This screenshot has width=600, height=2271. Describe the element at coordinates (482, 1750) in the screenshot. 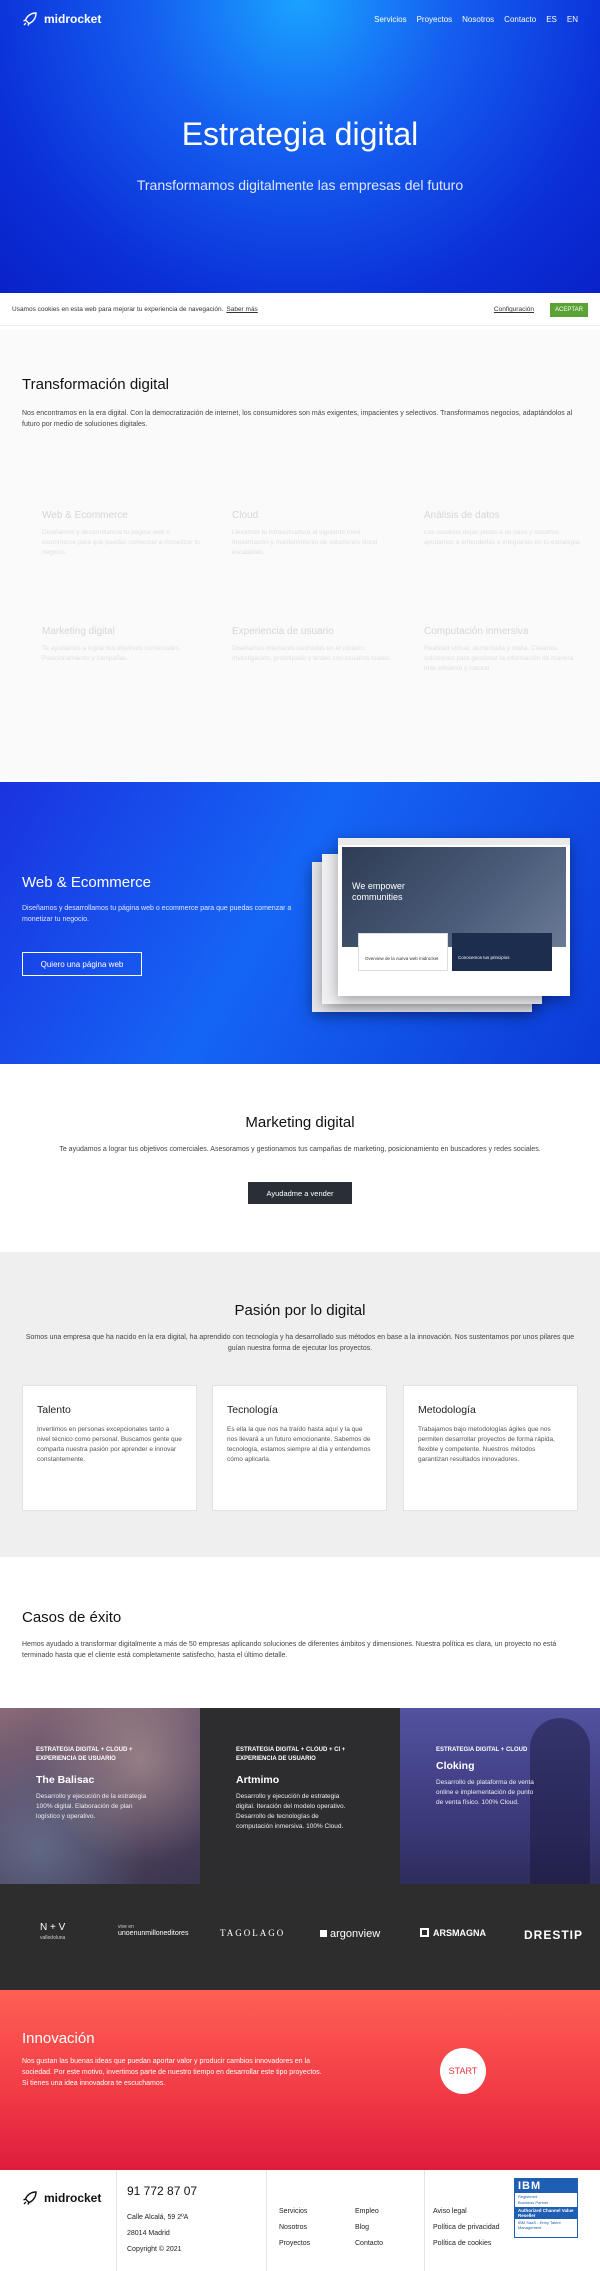

I see `case-tag: ESTRATEGIA DIGITAL + CLOUD` at that location.